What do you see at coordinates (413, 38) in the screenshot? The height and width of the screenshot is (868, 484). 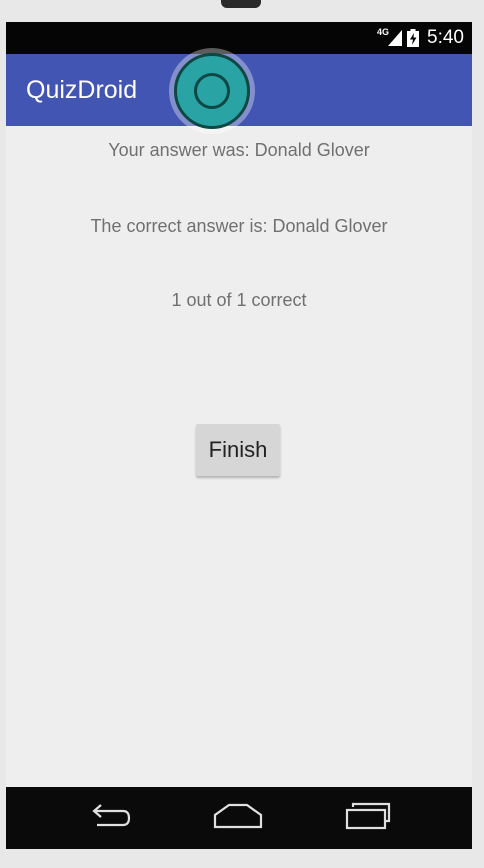 I see `battery-charging-icon` at bounding box center [413, 38].